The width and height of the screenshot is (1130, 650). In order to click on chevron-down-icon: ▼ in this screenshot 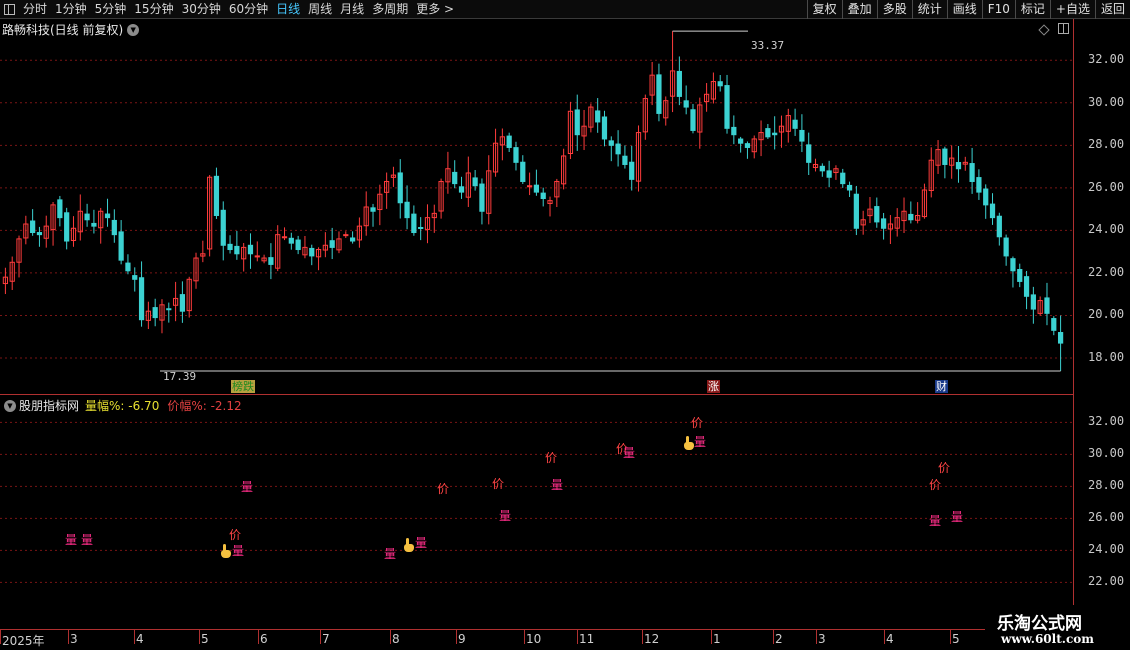, I will do `click(10, 405)`.